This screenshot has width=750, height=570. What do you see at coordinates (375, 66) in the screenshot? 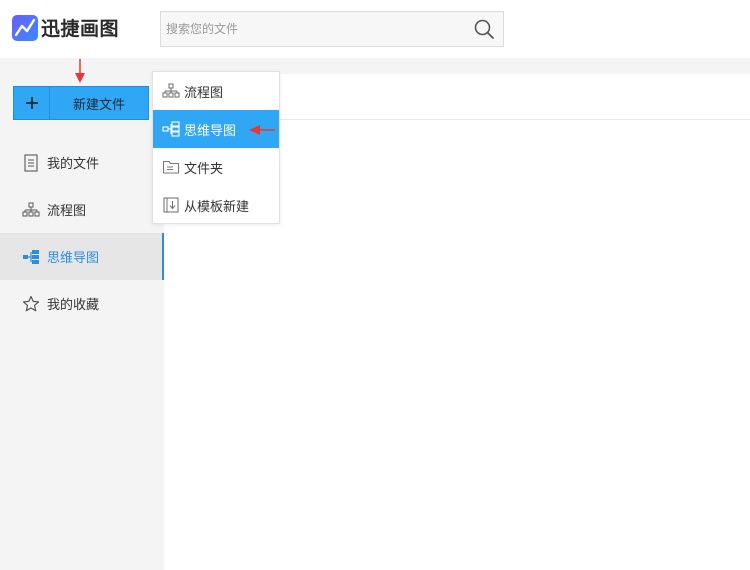
I see `header-divider` at bounding box center [375, 66].